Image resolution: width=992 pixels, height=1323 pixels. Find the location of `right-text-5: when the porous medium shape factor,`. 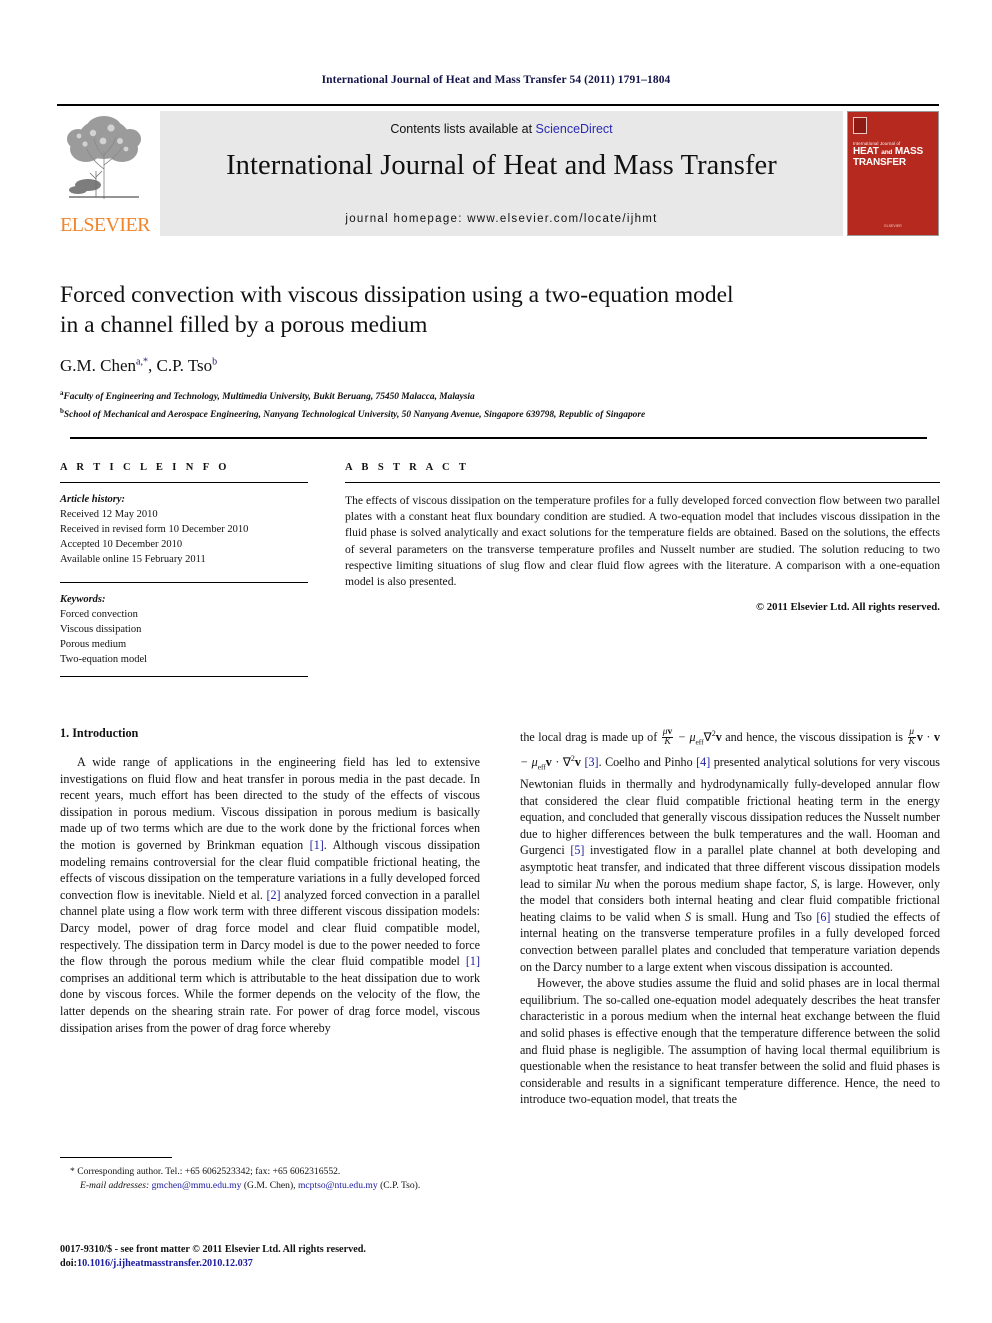

right-text-5: when the porous medium shape factor, is located at coordinates (710, 883).